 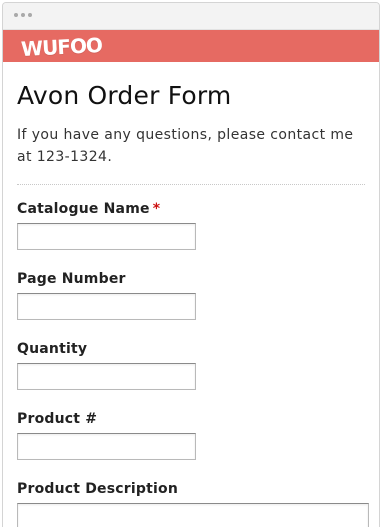 I want to click on brand-header: WUFOO, so click(x=191, y=46).